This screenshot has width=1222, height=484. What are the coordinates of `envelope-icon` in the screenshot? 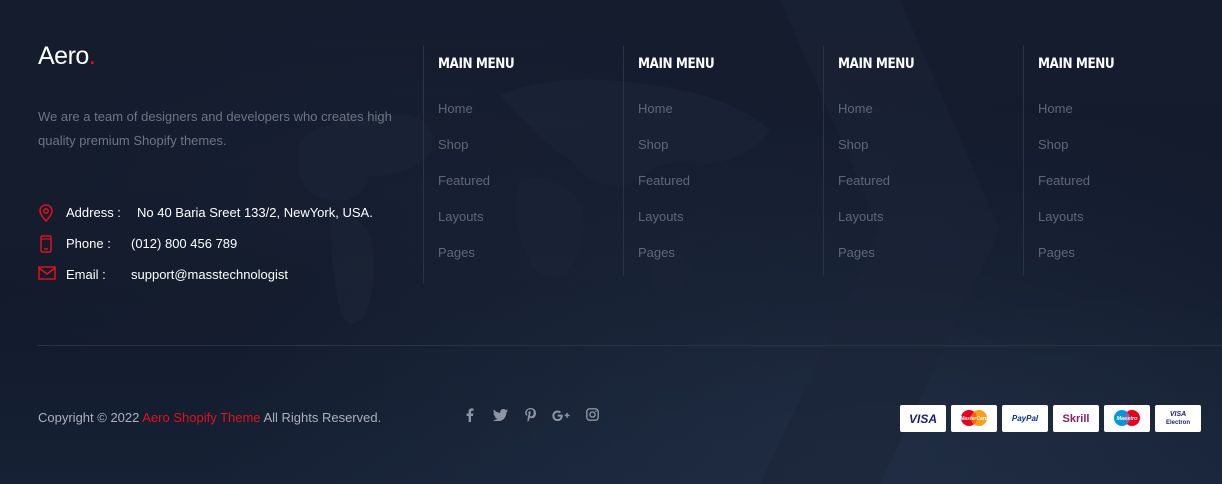 It's located at (47, 274).